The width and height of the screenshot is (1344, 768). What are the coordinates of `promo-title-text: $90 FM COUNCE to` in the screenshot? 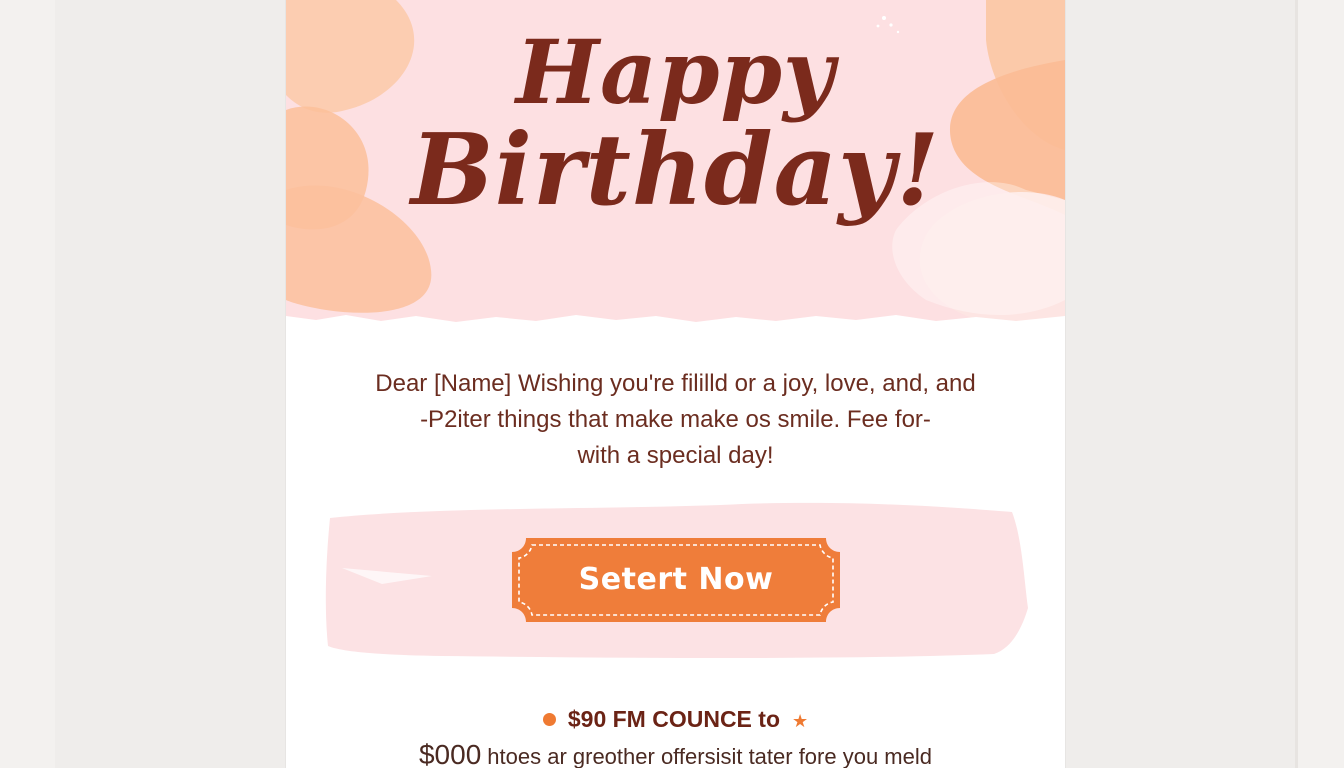 It's located at (673, 719).